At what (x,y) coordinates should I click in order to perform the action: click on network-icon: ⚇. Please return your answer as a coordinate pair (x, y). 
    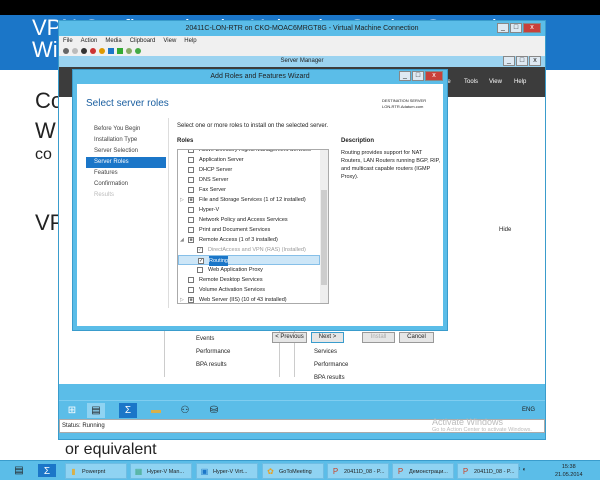
    Looking at the image, I should click on (185, 410).